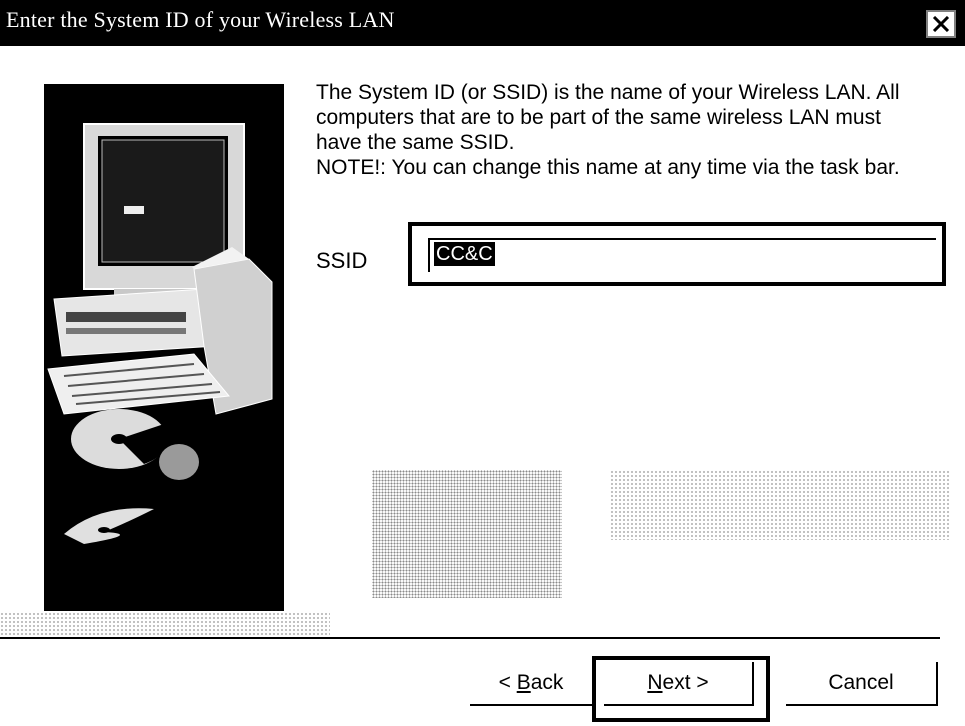  I want to click on cancel-button-label: Cancel, so click(861, 682).